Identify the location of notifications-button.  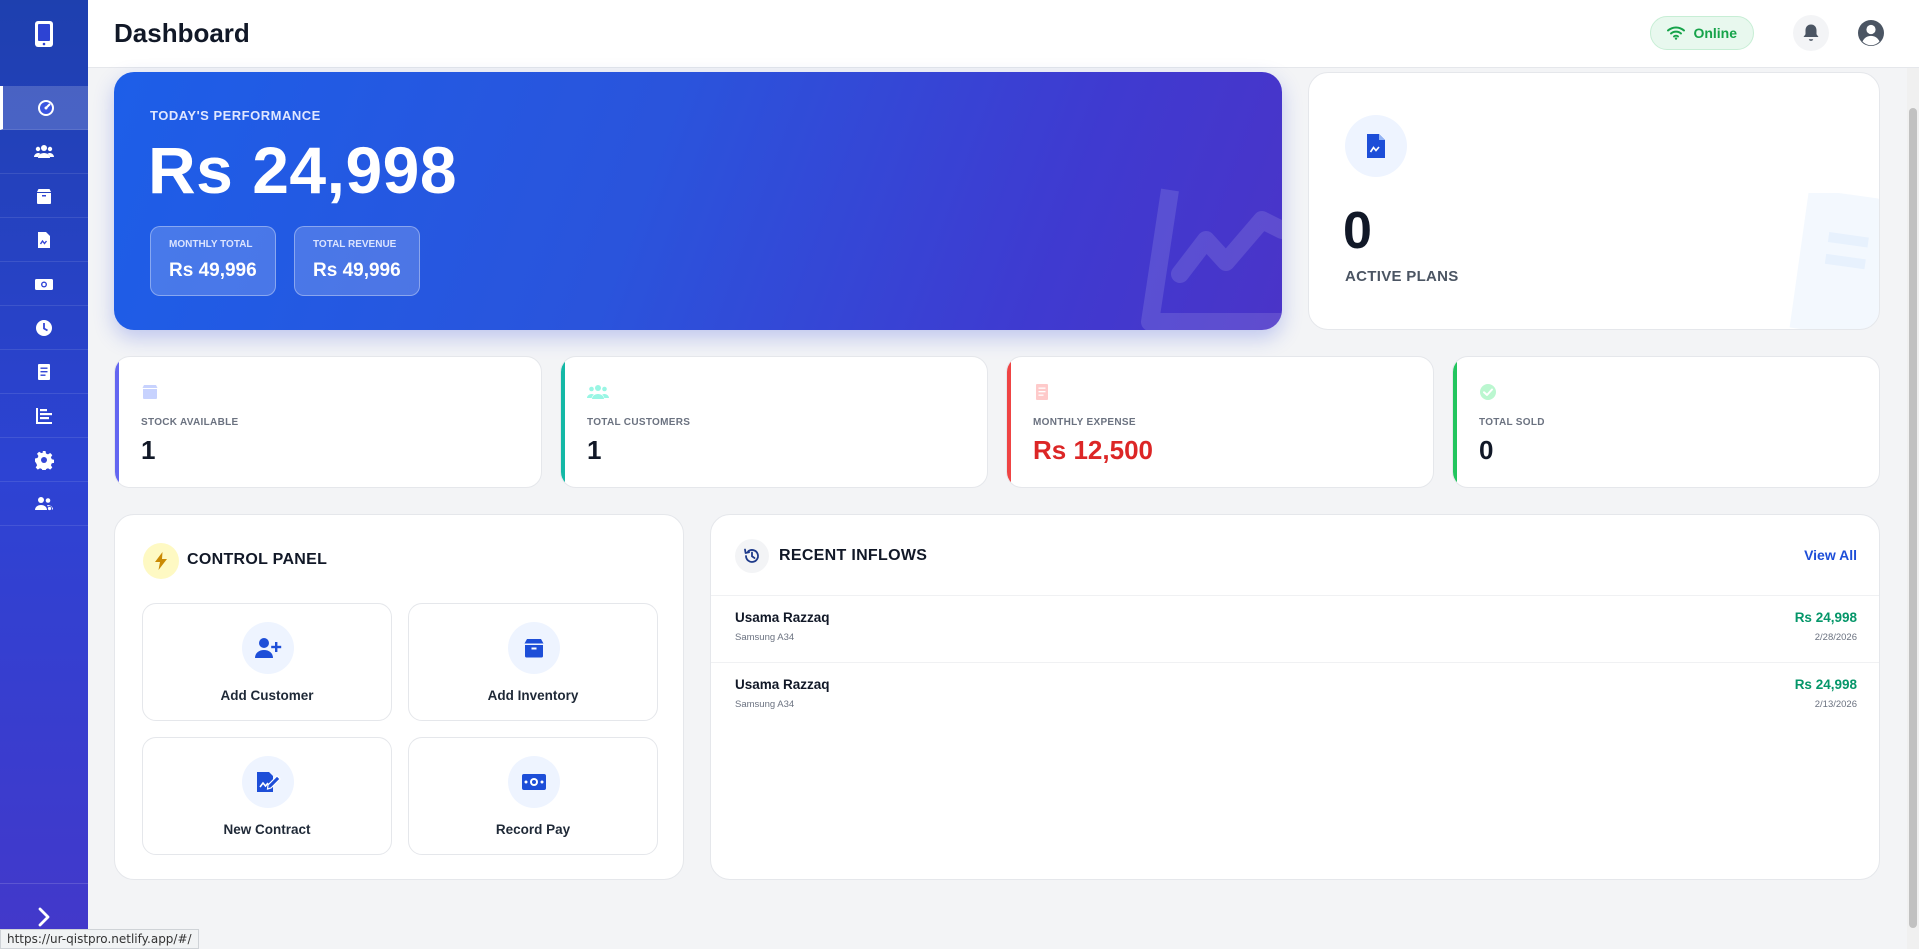
(1811, 33).